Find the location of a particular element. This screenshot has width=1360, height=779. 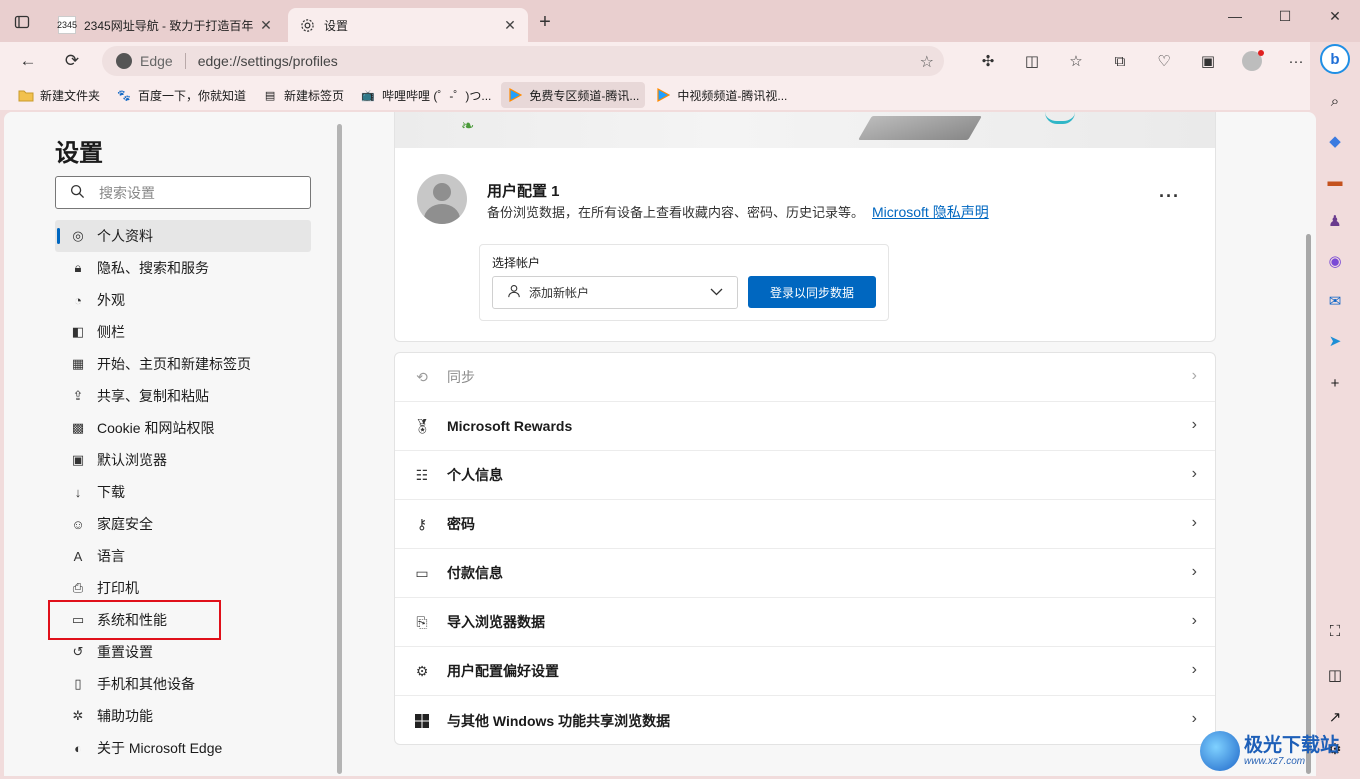

minimize-button: — is located at coordinates (1235, 16).